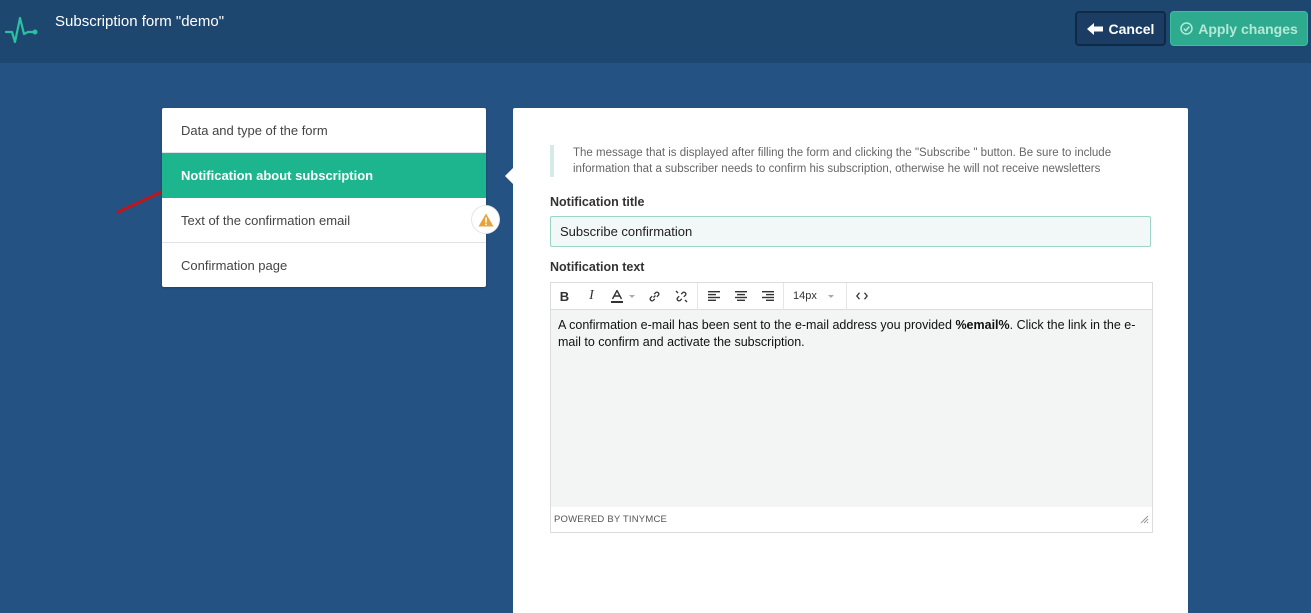 This screenshot has width=1311, height=613. Describe the element at coordinates (597, 202) in the screenshot. I see `notification-title-label: Notification title` at that location.